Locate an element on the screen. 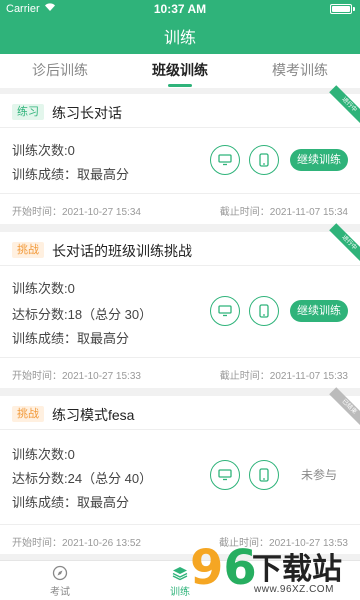 This screenshot has height=600, width=360. tab-post-diagnosis: 诊后训练 is located at coordinates (60, 71).